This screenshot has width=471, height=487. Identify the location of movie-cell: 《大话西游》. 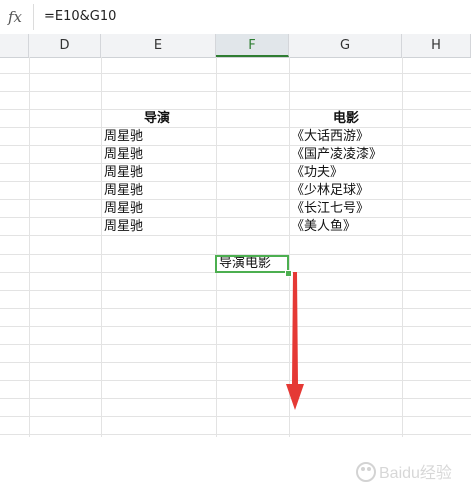
(330, 137).